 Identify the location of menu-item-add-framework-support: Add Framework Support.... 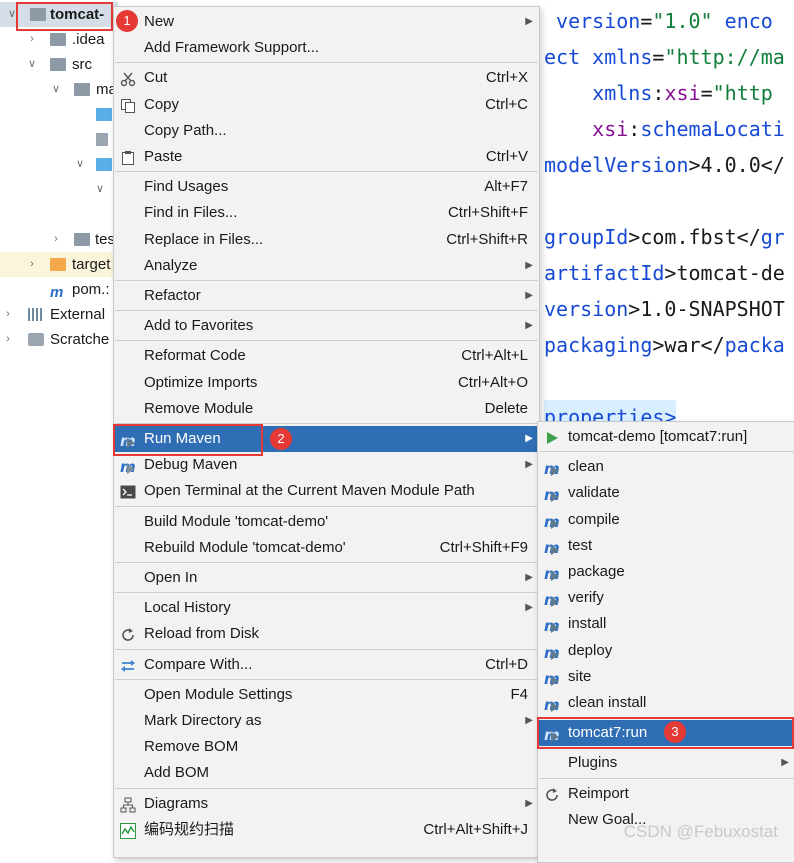
(326, 48).